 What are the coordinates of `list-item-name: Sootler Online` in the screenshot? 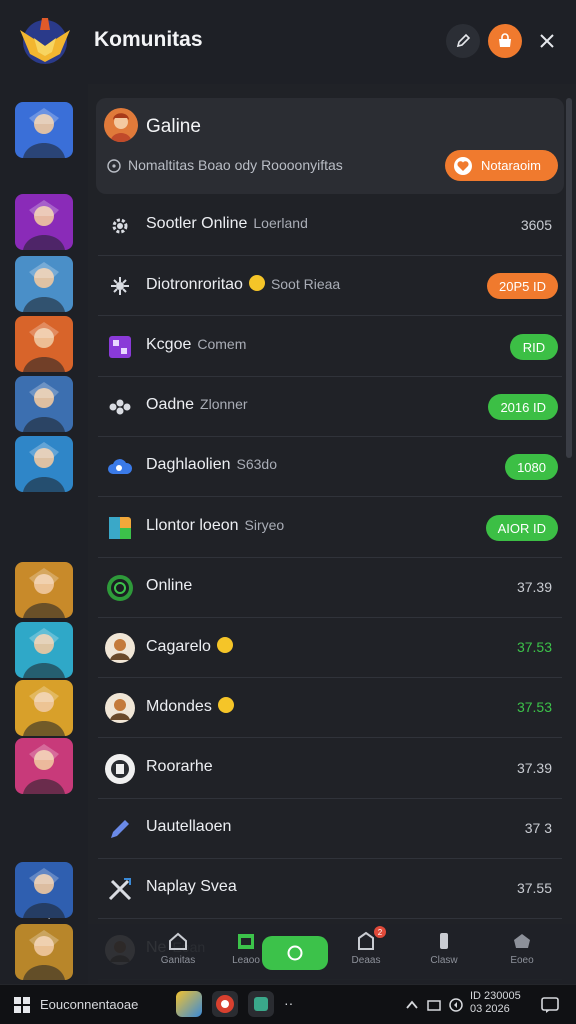 It's located at (197, 223).